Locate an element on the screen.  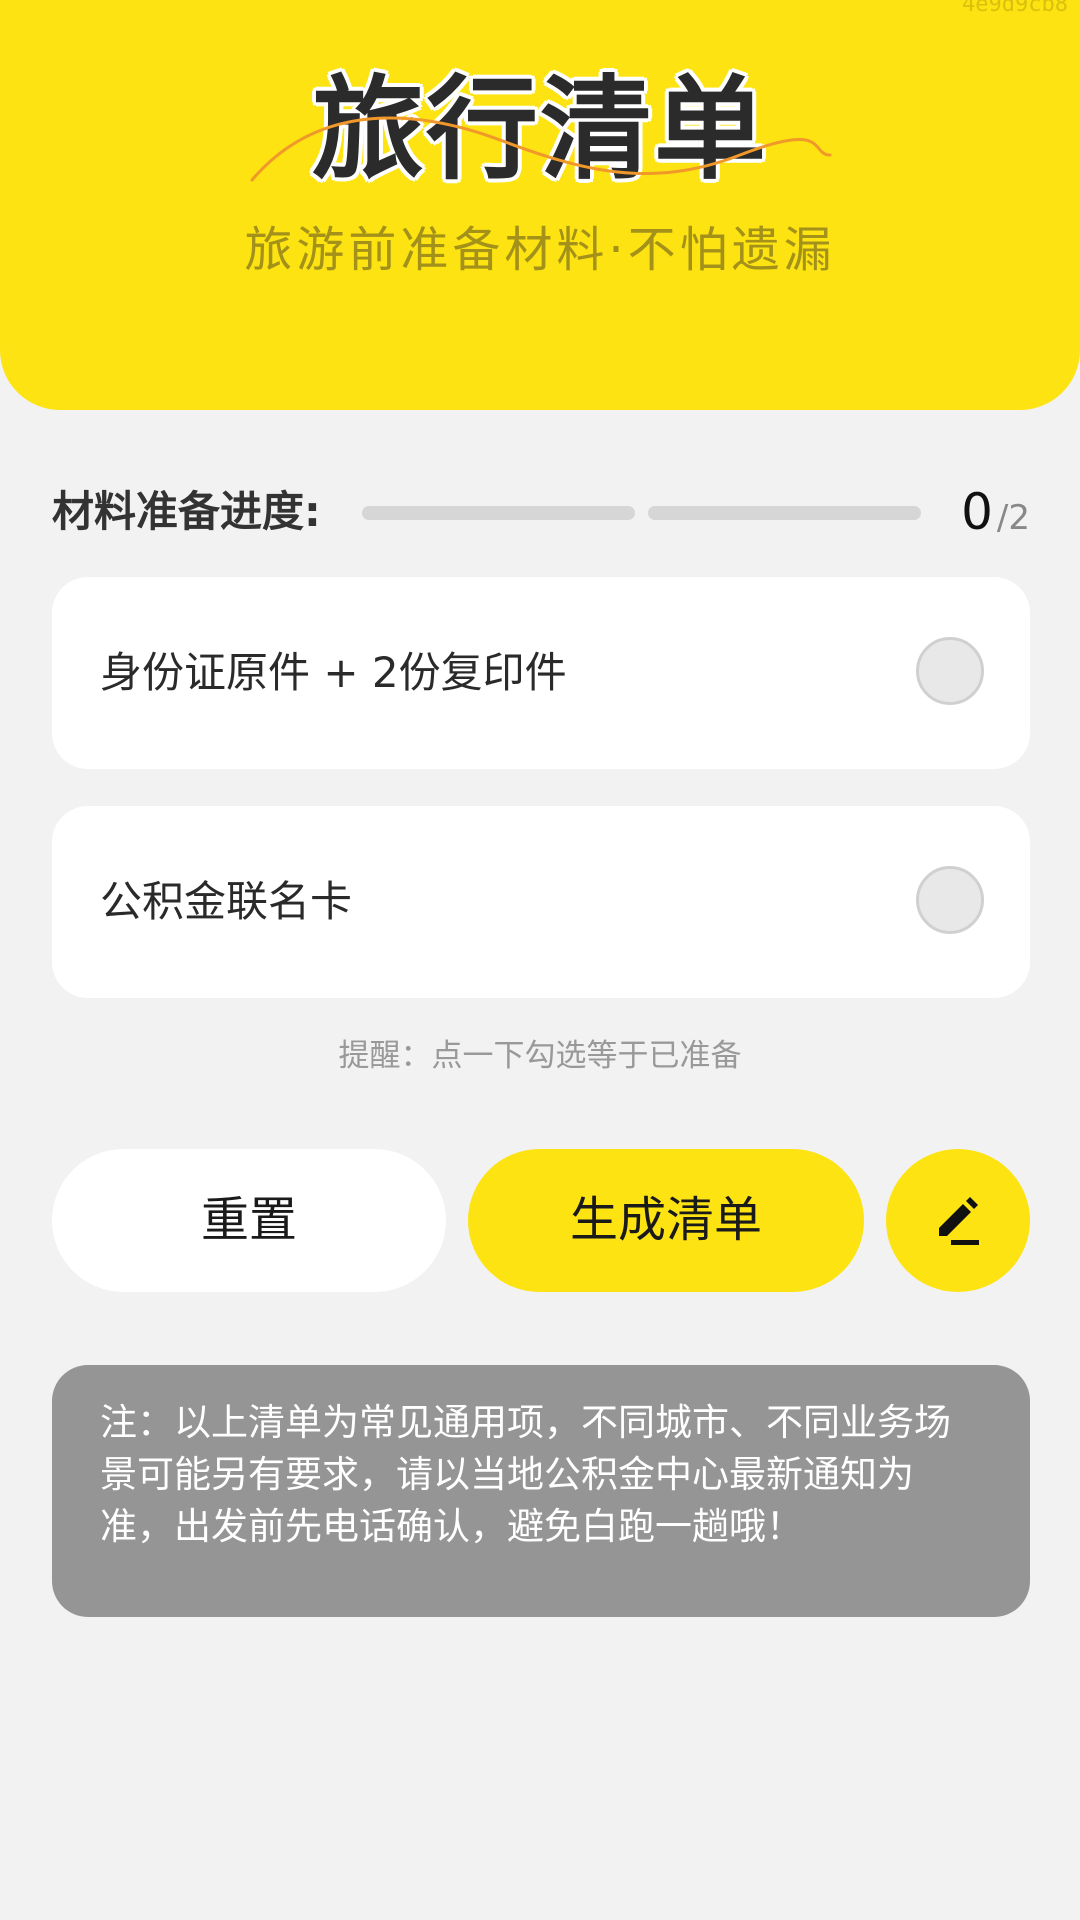
progress-label: 材料准备进度: is located at coordinates (186, 511).